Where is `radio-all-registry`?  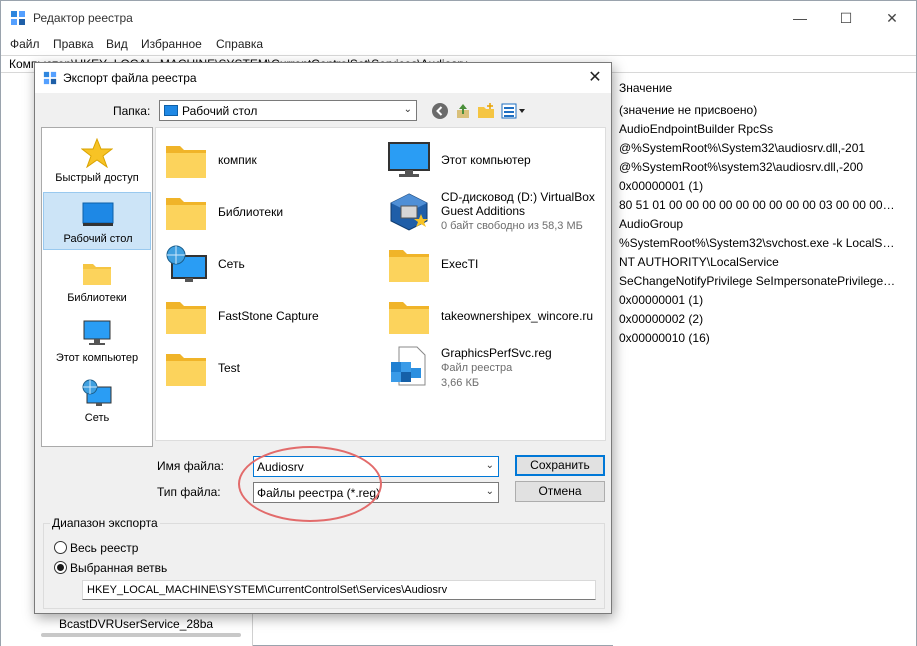 radio-all-registry is located at coordinates (60, 547).